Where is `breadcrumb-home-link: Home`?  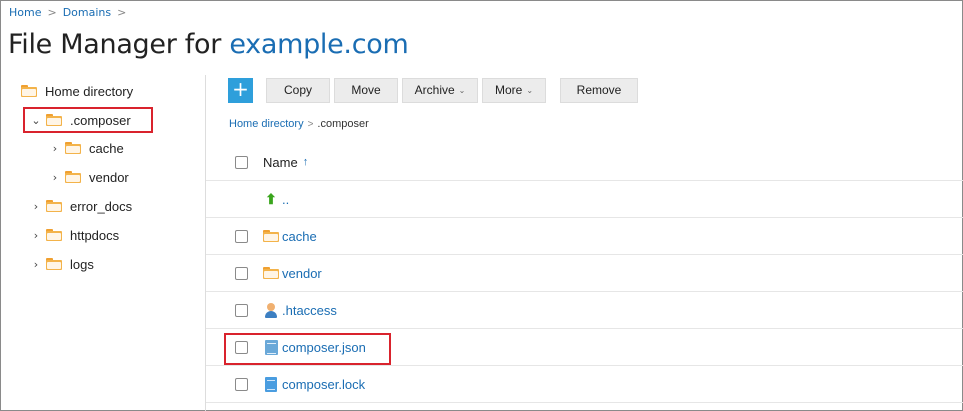
breadcrumb-home-link: Home is located at coordinates (25, 12).